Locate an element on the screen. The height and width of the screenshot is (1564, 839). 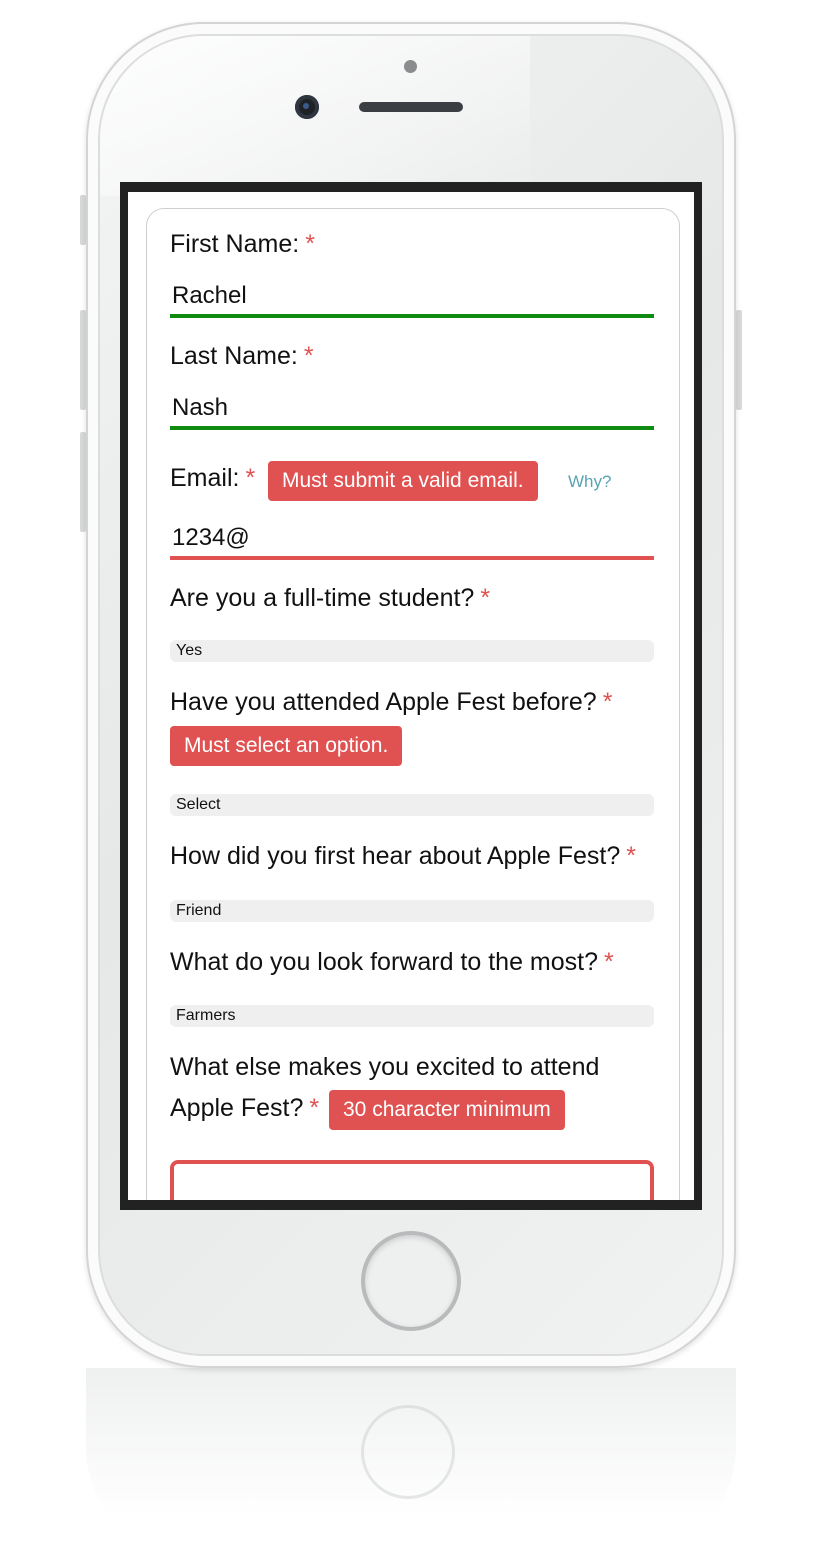
student-label: Are you a full-time student? * is located at coordinates (330, 598).